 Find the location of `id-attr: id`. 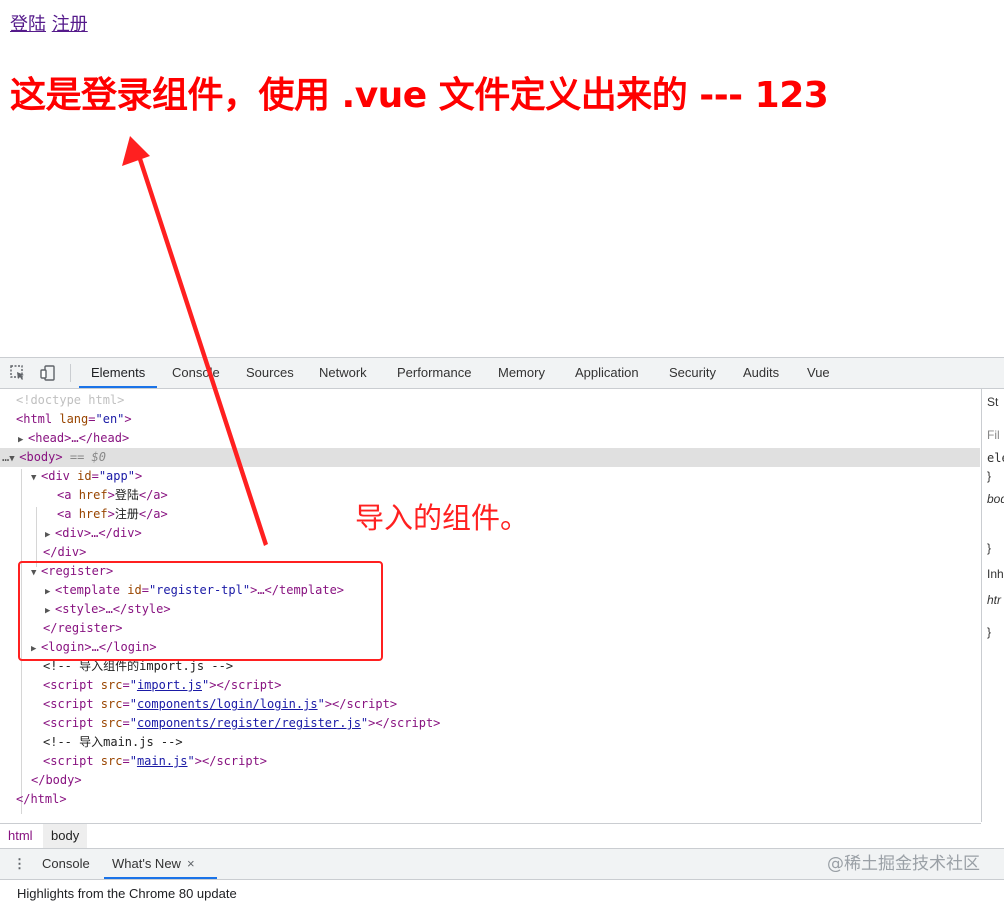

id-attr: id is located at coordinates (84, 476).